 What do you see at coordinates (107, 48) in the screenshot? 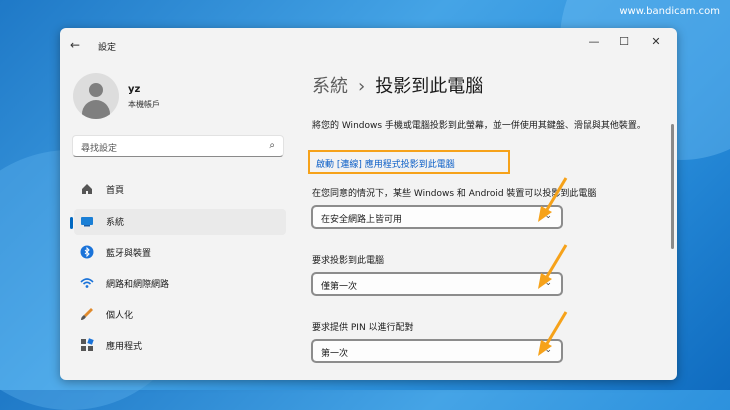
I see `window-title: 設定` at bounding box center [107, 48].